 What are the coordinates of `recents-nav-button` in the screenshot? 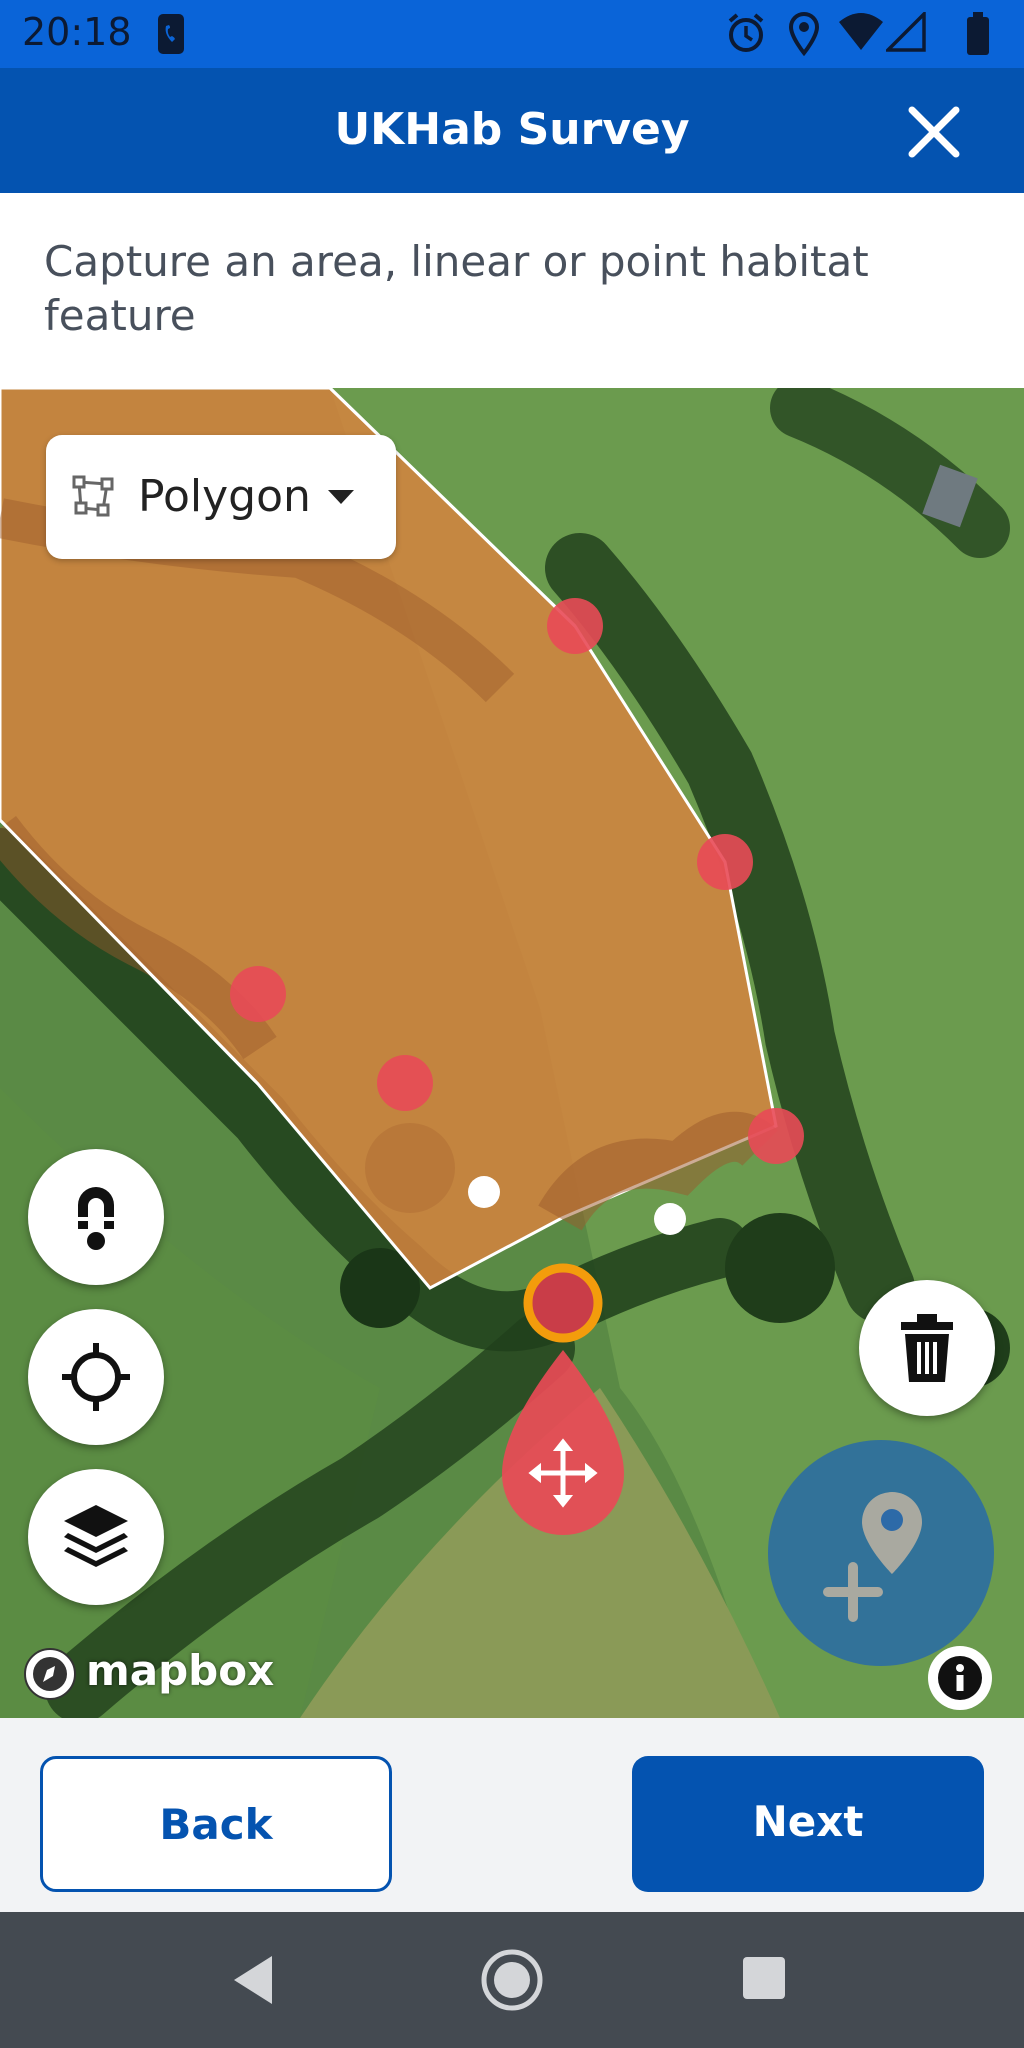 It's located at (764, 1980).